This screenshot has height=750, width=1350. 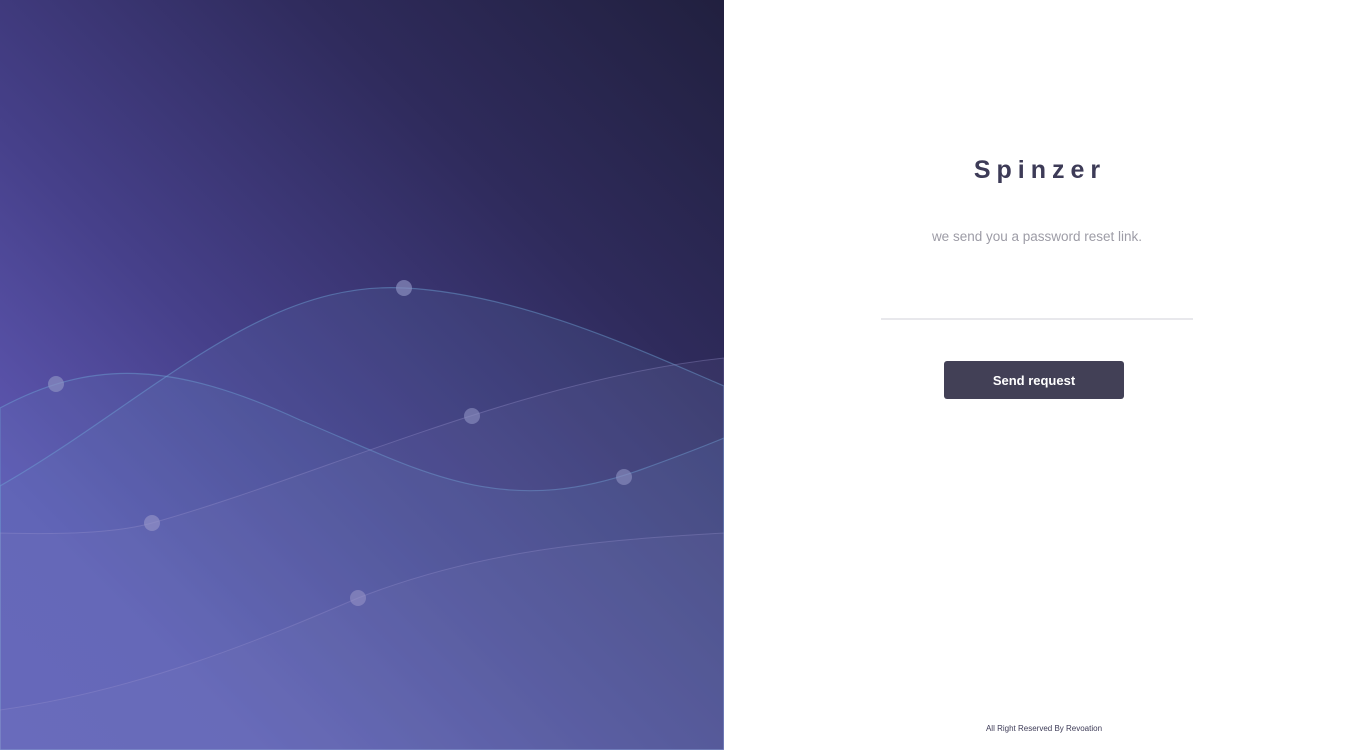 I want to click on brand-logo-text: Spinzer, so click(x=1040, y=170).